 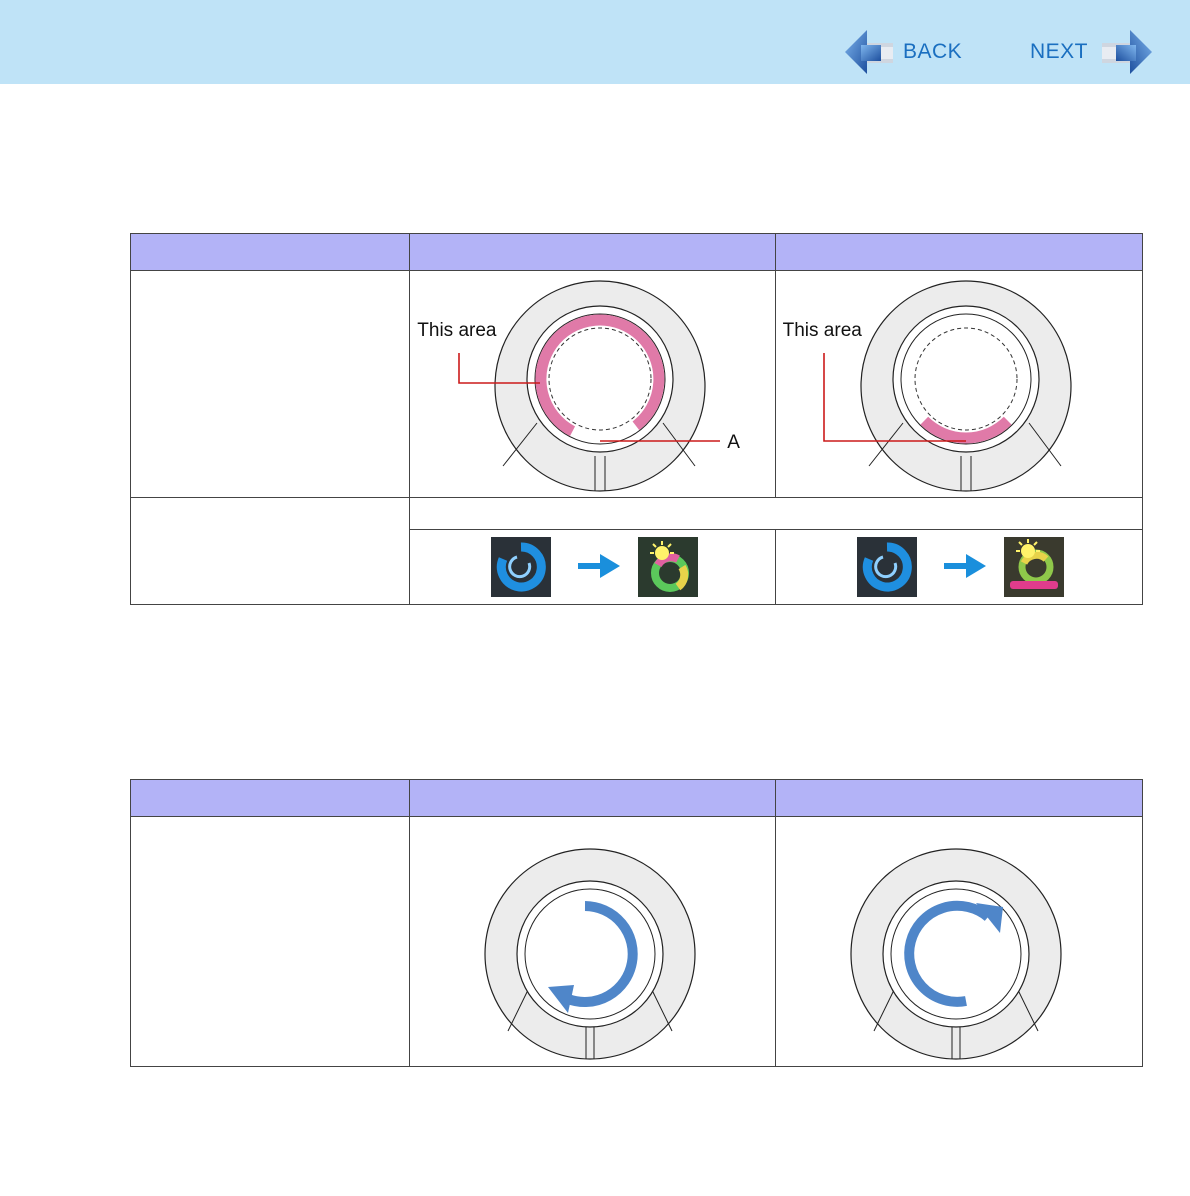 I want to click on back-label: BACK, so click(x=933, y=51).